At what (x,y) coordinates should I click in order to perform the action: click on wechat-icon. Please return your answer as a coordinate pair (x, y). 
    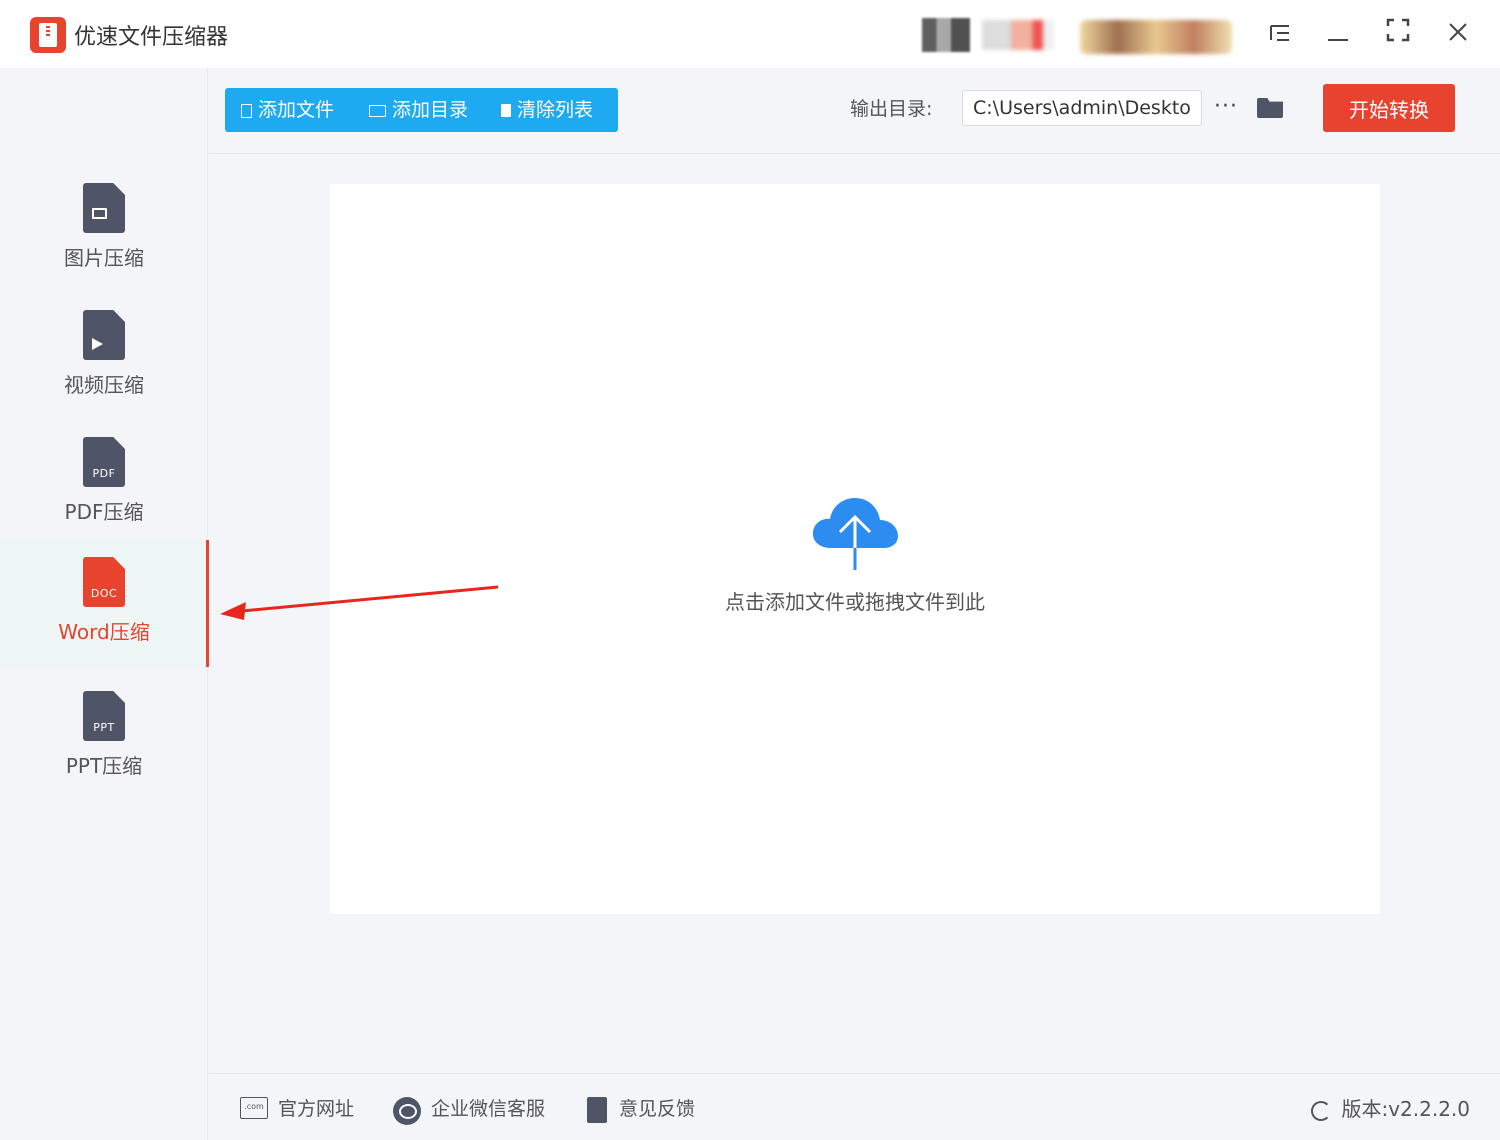
    Looking at the image, I should click on (407, 1111).